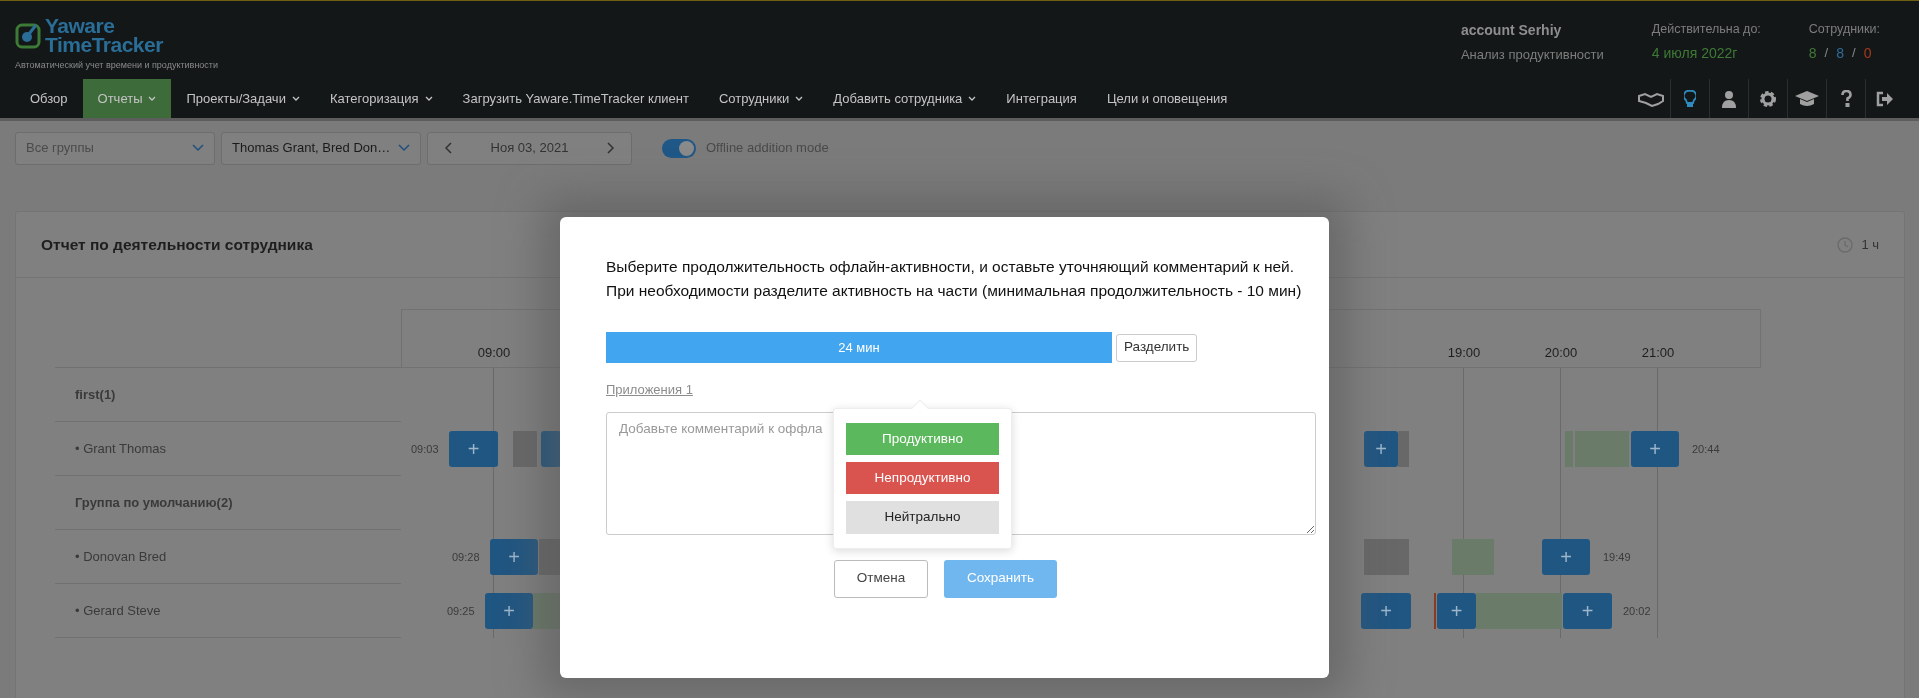  Describe the element at coordinates (881, 578) in the screenshot. I see `cancel-button: Отмена` at that location.